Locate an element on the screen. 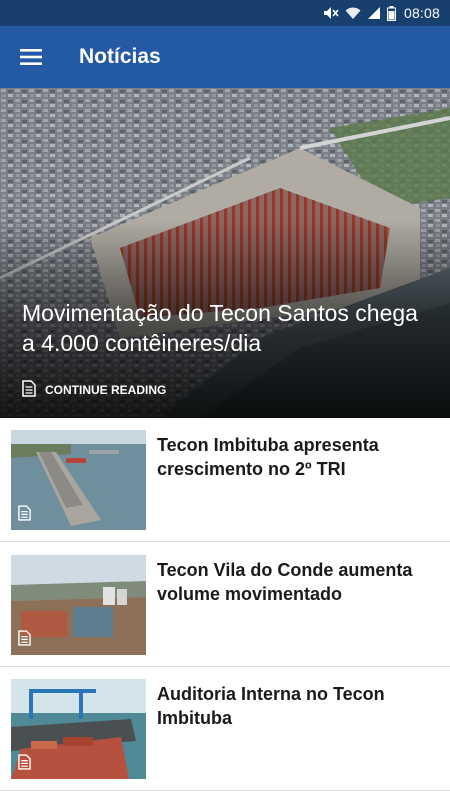 The image size is (450, 800). status-time: 08:08 is located at coordinates (421, 13).